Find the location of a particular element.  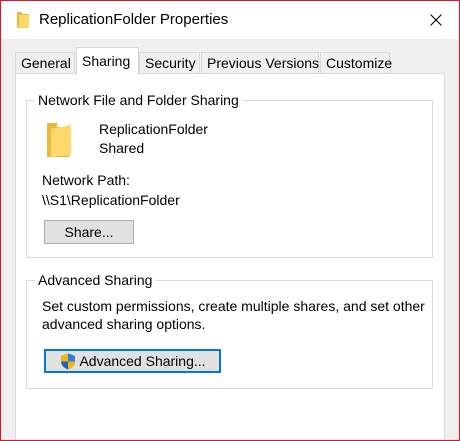

advanced-sharing-group-title: Advanced Sharing is located at coordinates (95, 280).